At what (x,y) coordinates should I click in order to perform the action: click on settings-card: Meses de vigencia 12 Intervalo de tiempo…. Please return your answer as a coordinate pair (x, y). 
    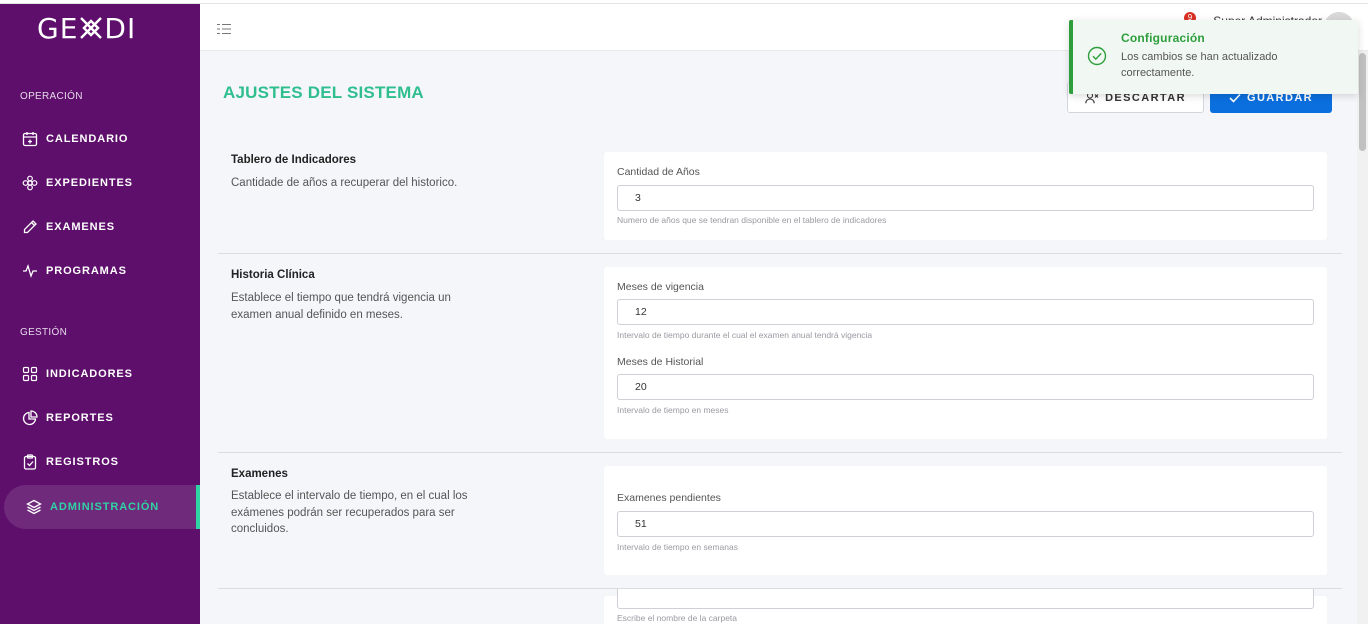
    Looking at the image, I should click on (965, 353).